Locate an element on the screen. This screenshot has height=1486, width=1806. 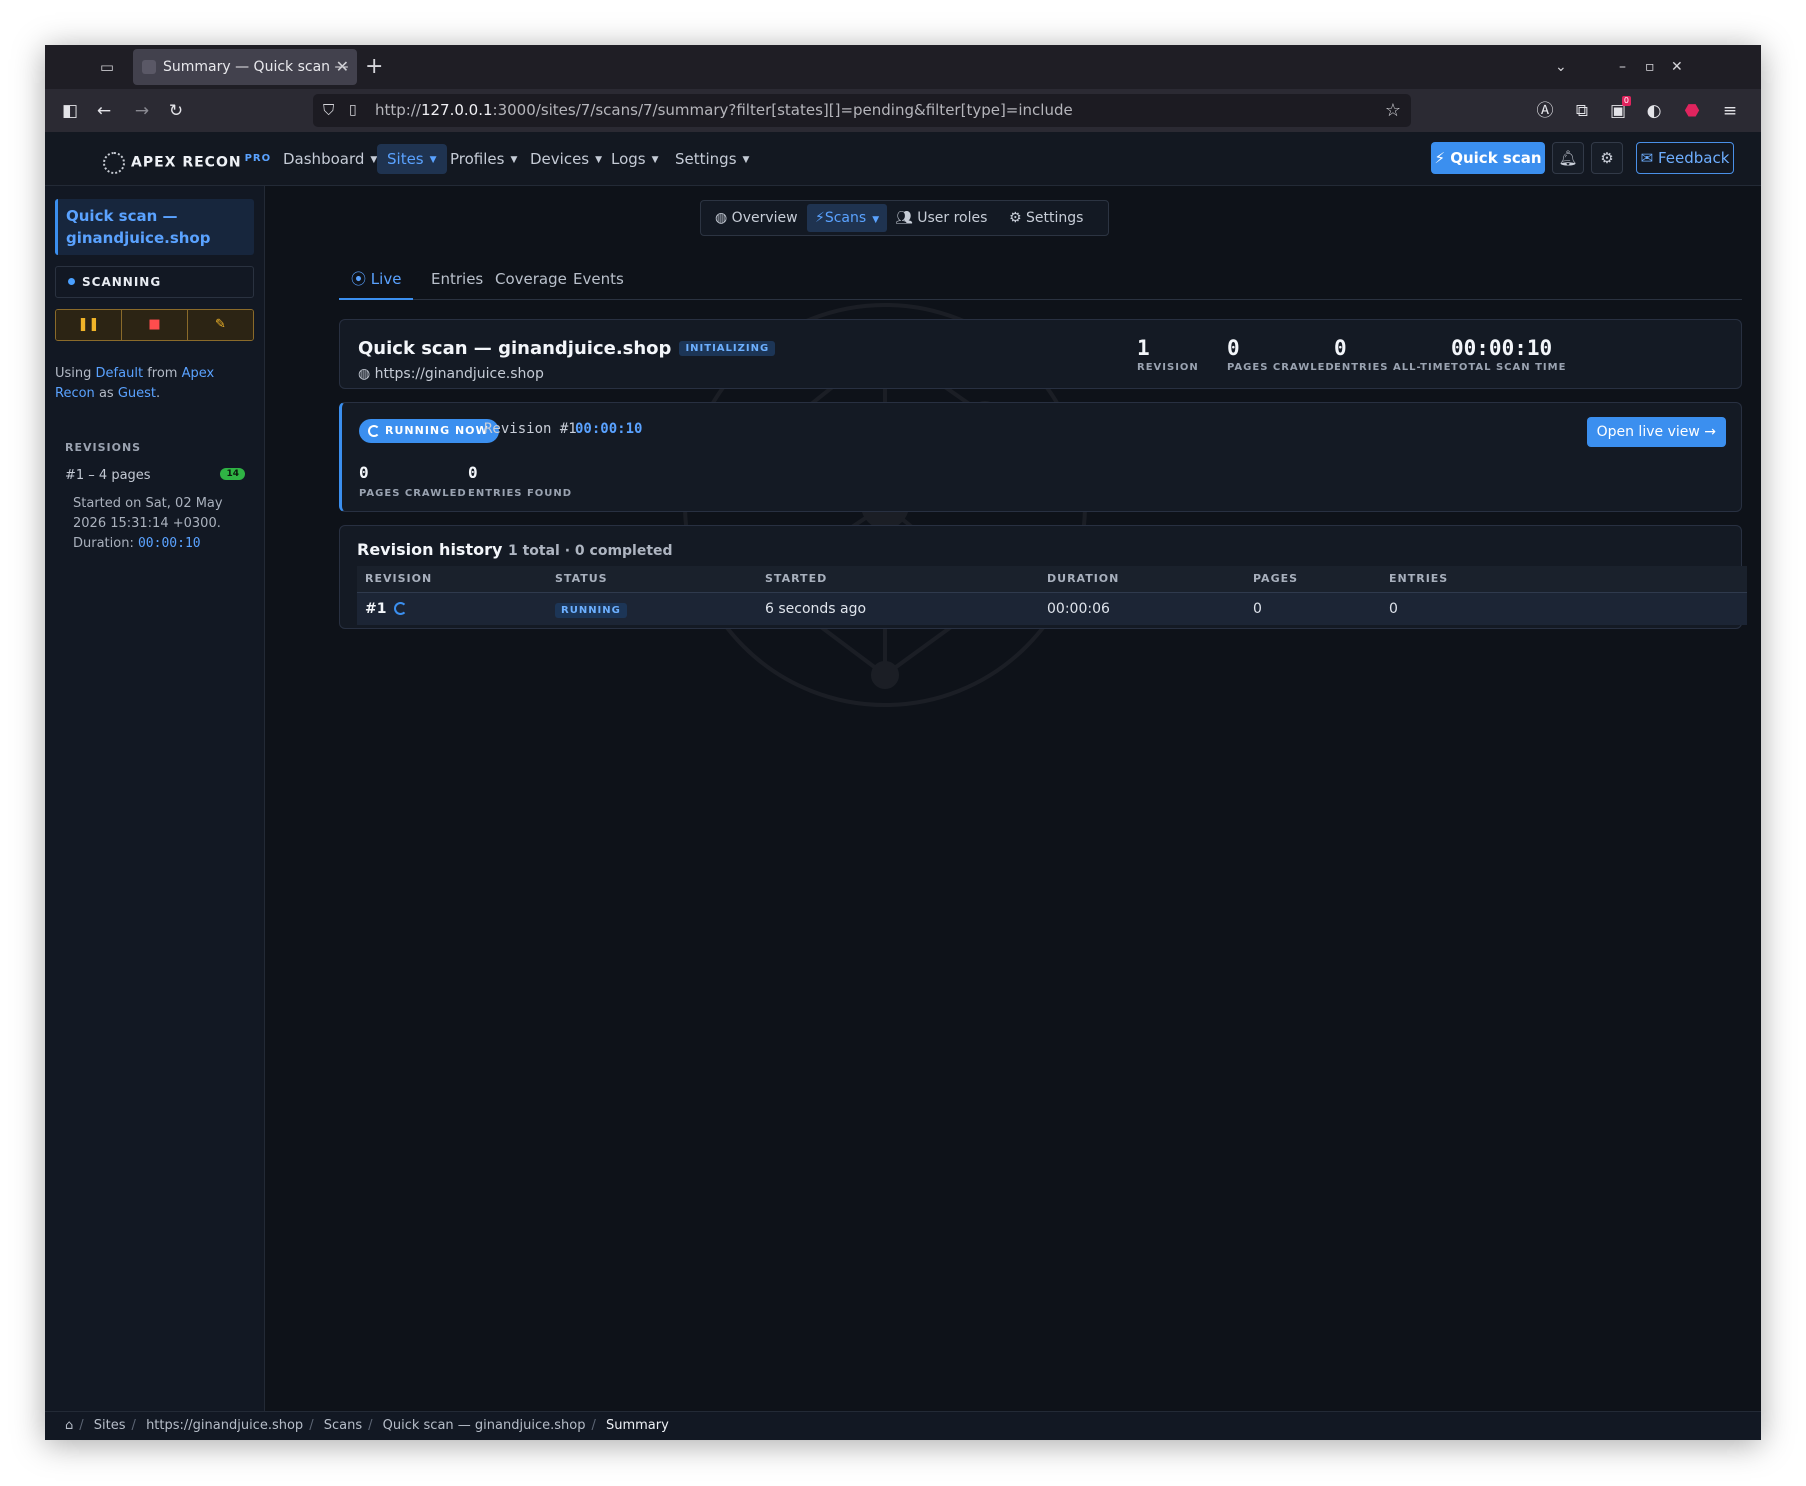
revisions-heading: REVISIONS is located at coordinates (103, 447).